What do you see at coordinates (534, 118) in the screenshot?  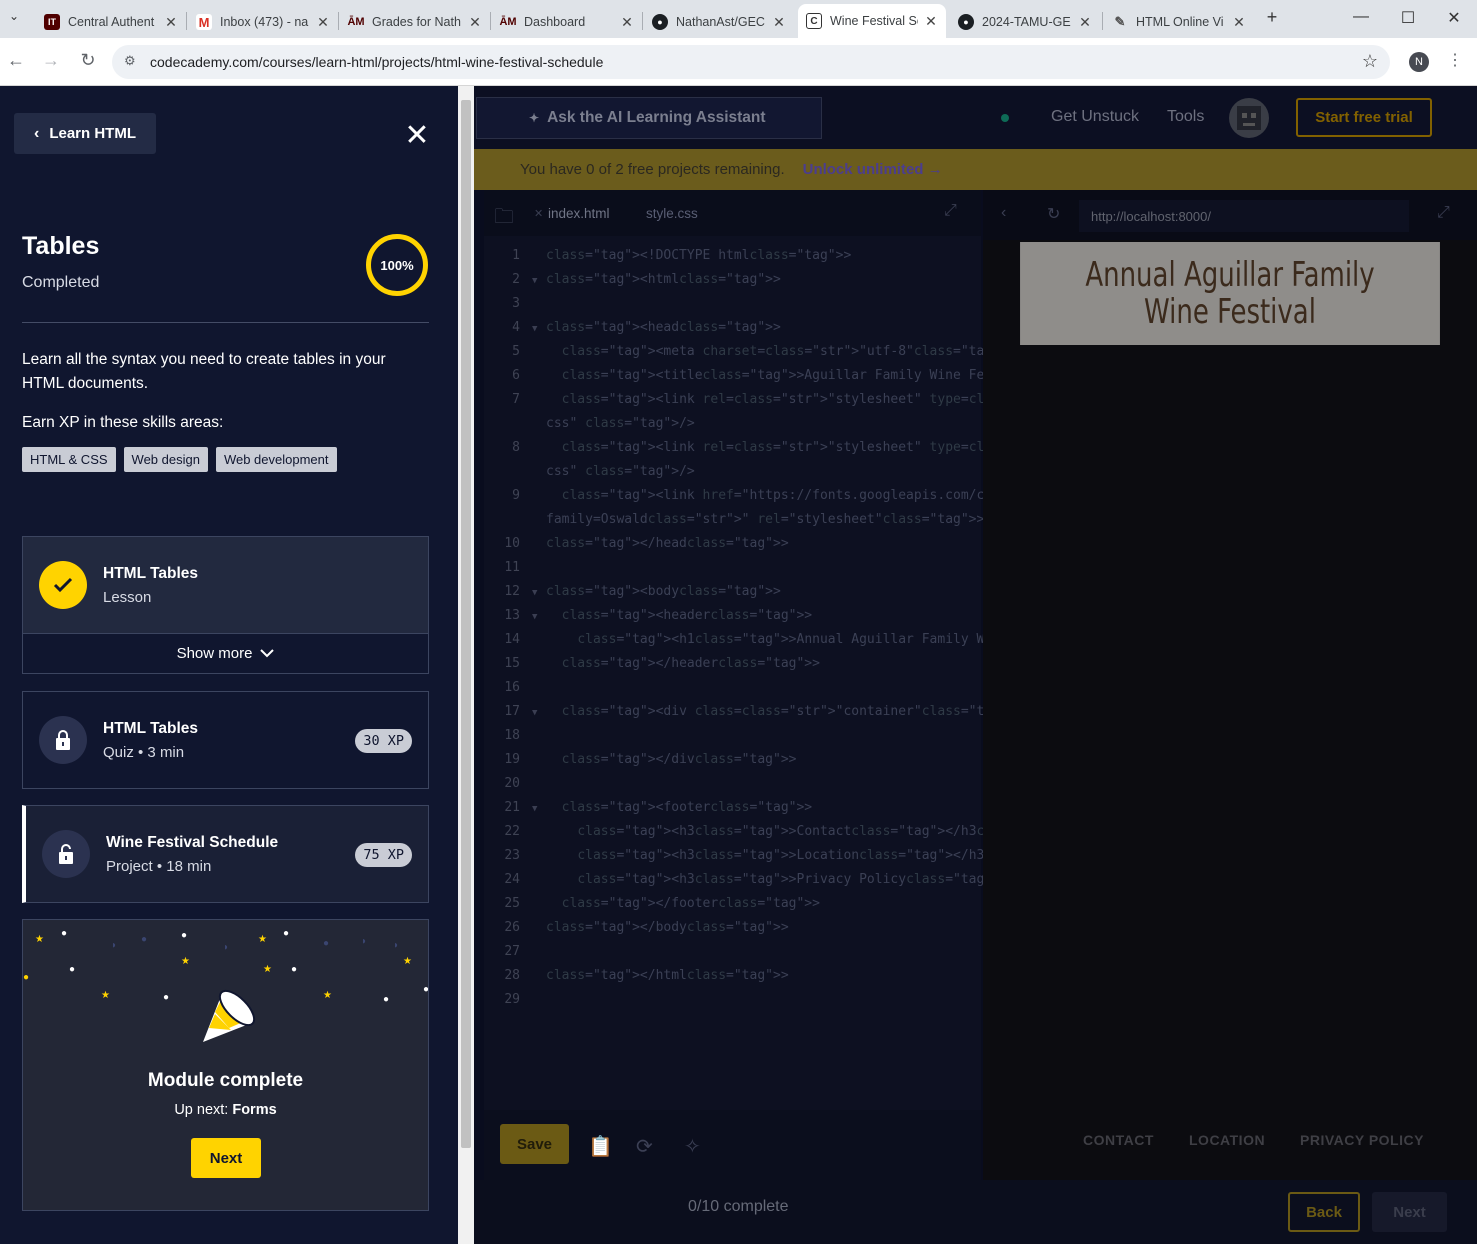 I see `sparkle-icon: ✦` at bounding box center [534, 118].